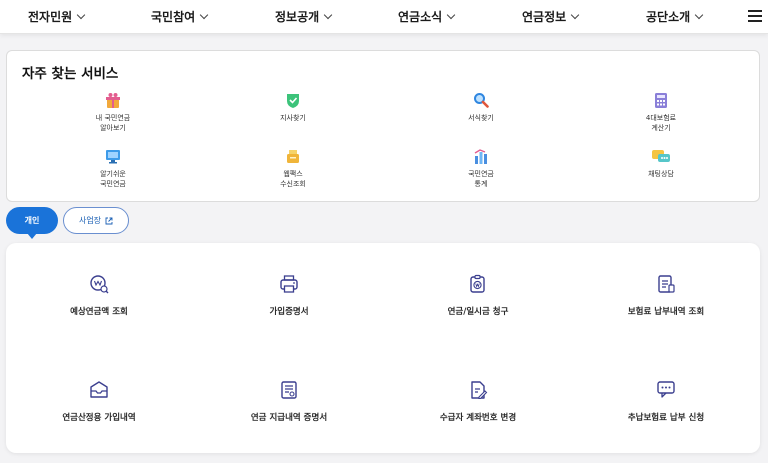 The image size is (768, 463). I want to click on service-label: 보험료 납부내역 조회, so click(666, 312).